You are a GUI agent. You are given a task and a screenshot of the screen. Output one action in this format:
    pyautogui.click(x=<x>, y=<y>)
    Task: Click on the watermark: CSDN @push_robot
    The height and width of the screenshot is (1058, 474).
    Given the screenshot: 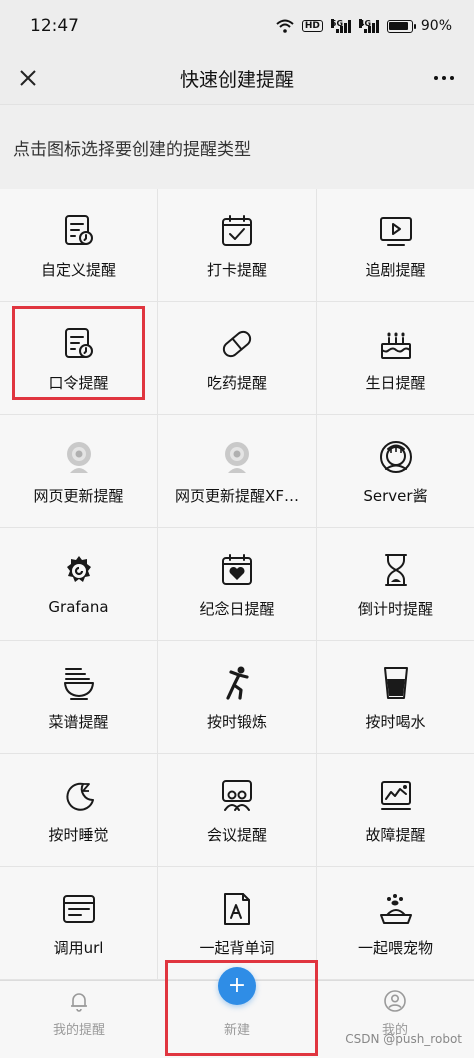 What is the action you would take?
    pyautogui.click(x=403, y=1039)
    